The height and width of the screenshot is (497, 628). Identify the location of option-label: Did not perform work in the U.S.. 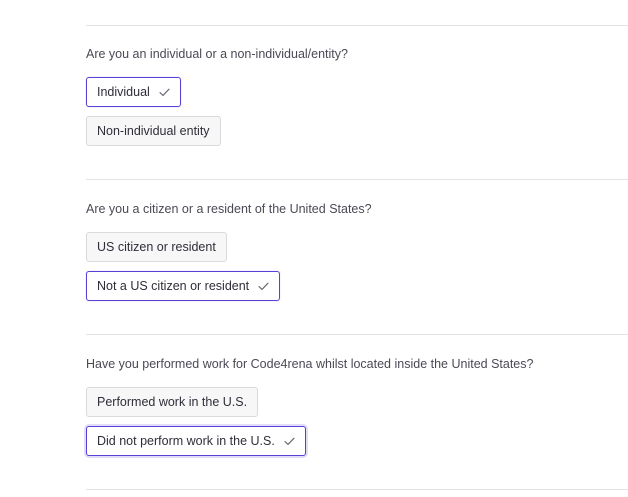
(186, 441).